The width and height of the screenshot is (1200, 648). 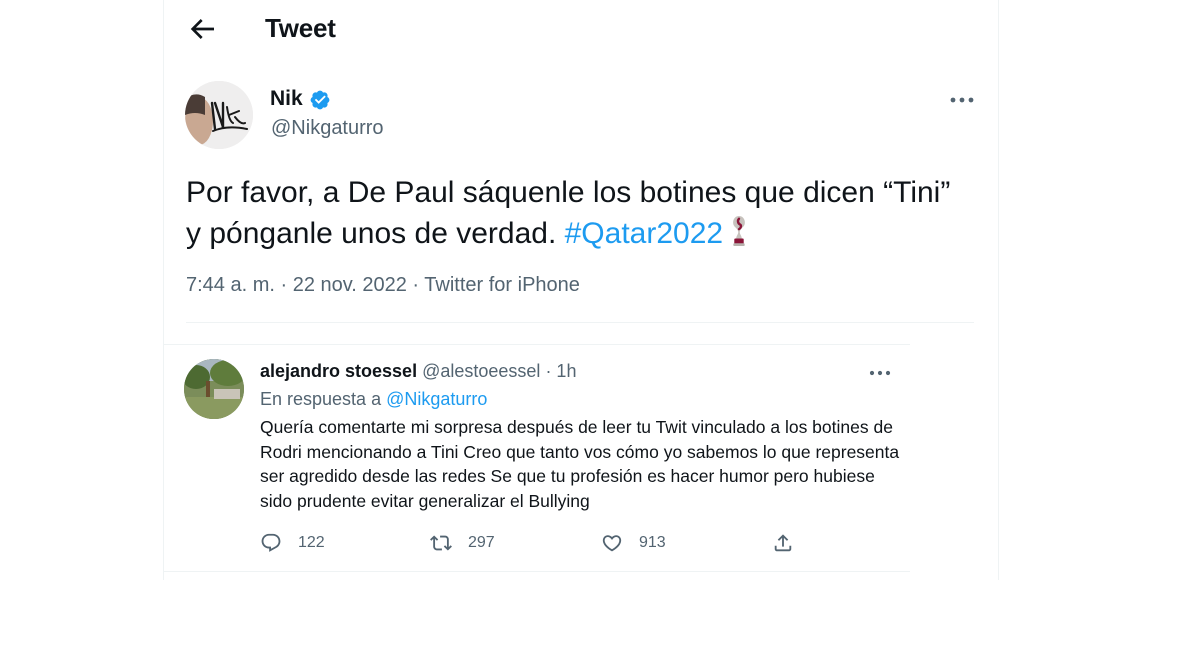 I want to click on hashtag-link: #Qatar2022, so click(x=644, y=233).